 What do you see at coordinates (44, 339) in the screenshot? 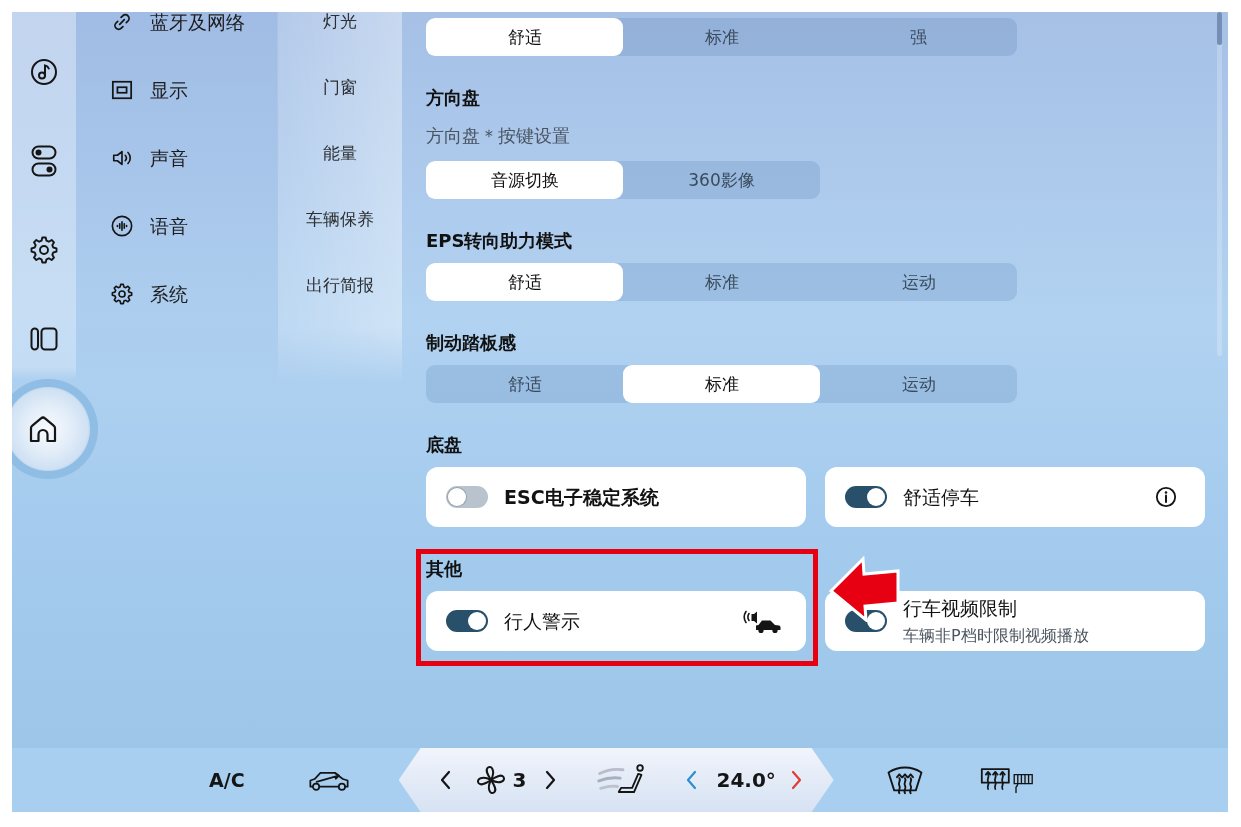
I see `panels-icon` at bounding box center [44, 339].